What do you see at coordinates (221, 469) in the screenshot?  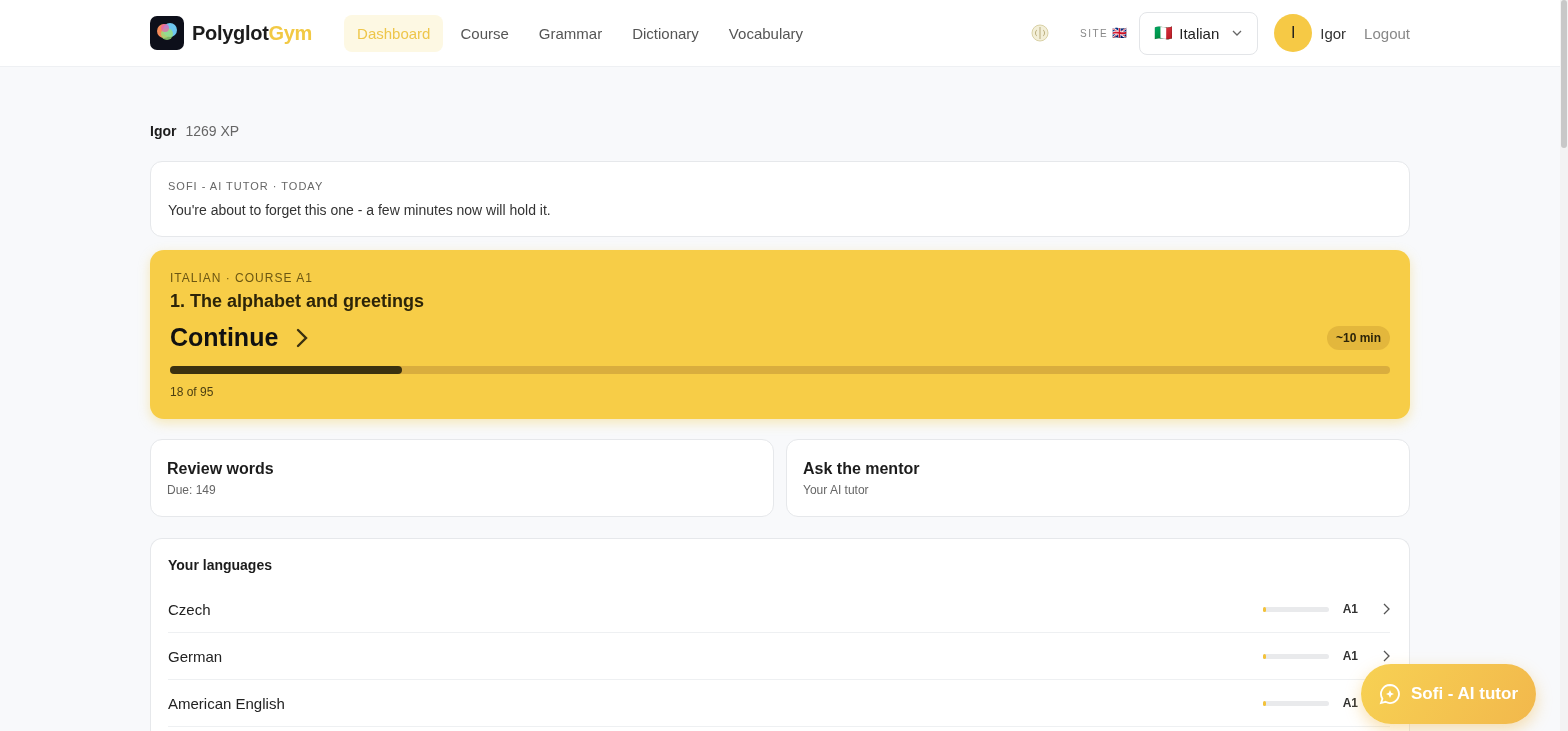 I see `card-title: Review words` at bounding box center [221, 469].